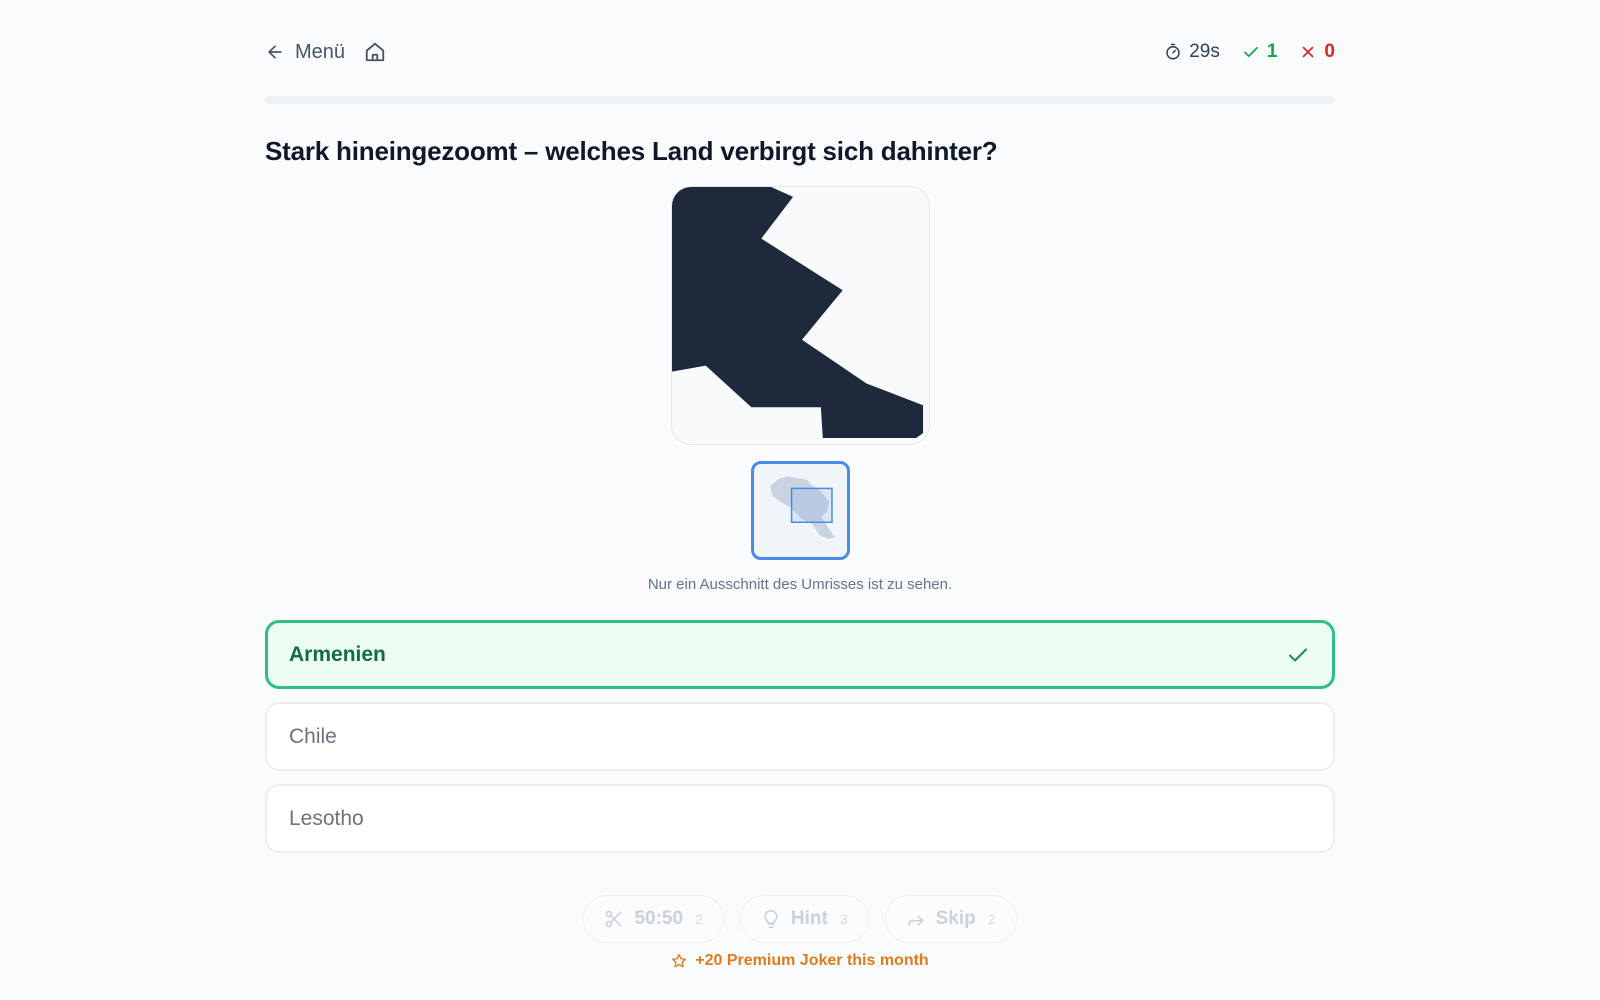 Image resolution: width=1600 pixels, height=1000 pixels. Describe the element at coordinates (800, 654) in the screenshot. I see `option-armenien: Armenien` at that location.